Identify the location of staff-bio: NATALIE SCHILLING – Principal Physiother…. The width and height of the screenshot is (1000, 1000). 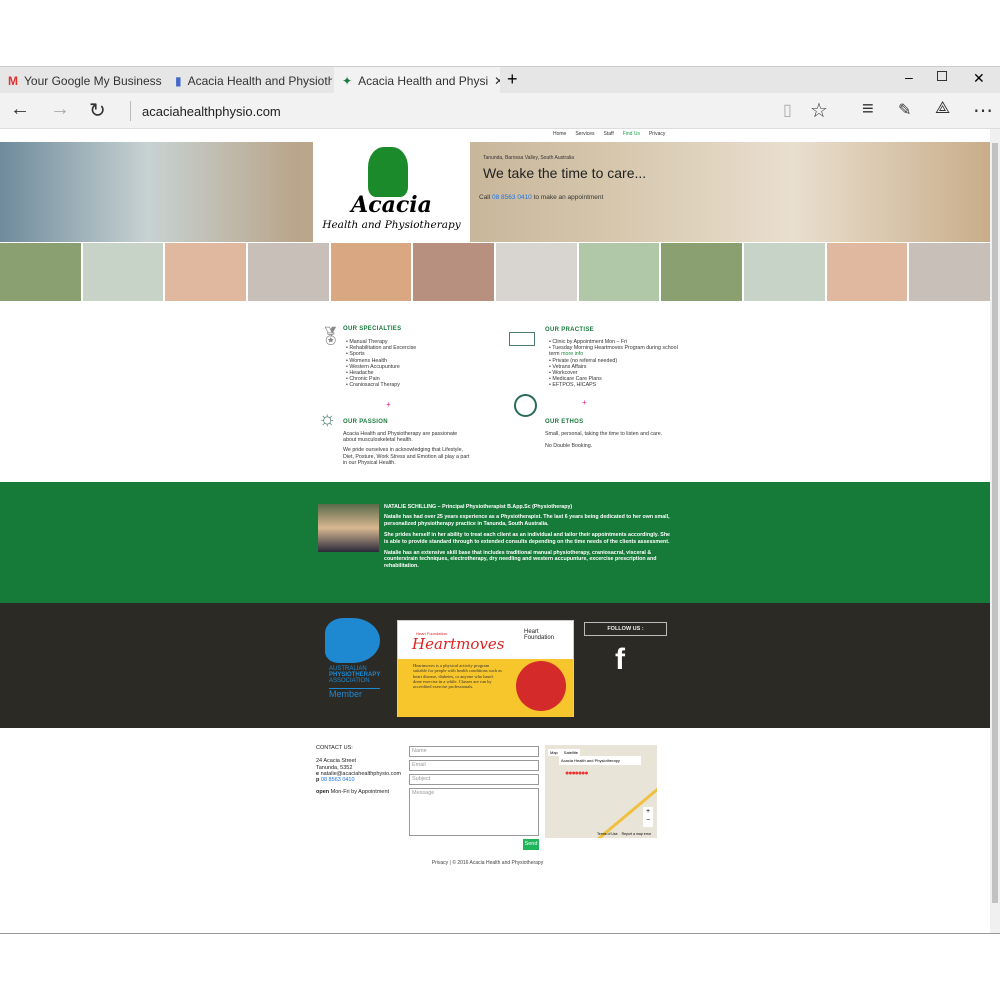
(527, 536).